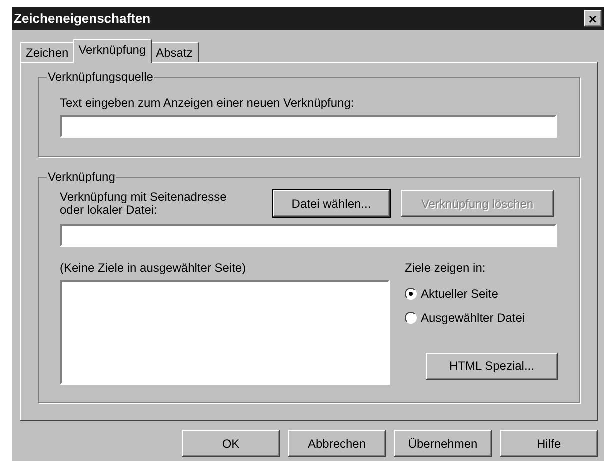 Image resolution: width=604 pixels, height=461 pixels. I want to click on field-label: Verknüpfung mit Seitenadresse oder lokaler Datei:, so click(144, 204).